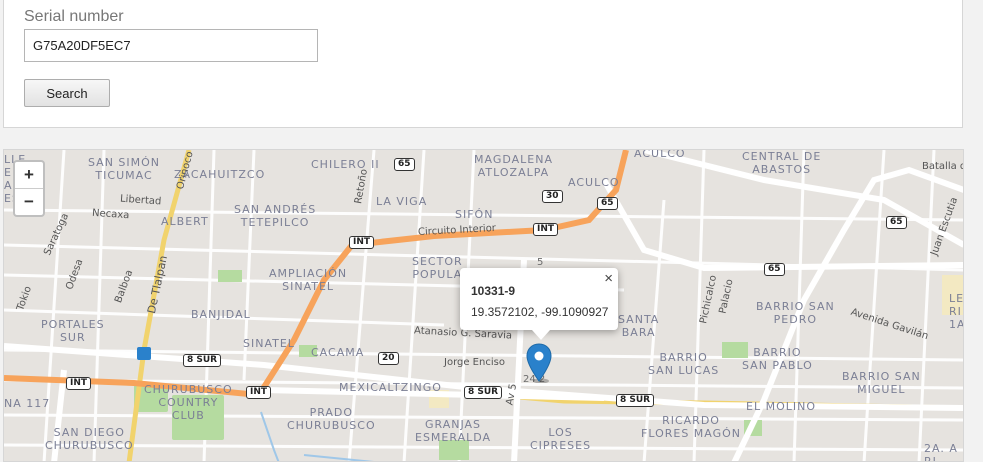  Describe the element at coordinates (691, 427) in the screenshot. I see `label-ricardo: RICARDO FLORES MAGÓN` at that location.